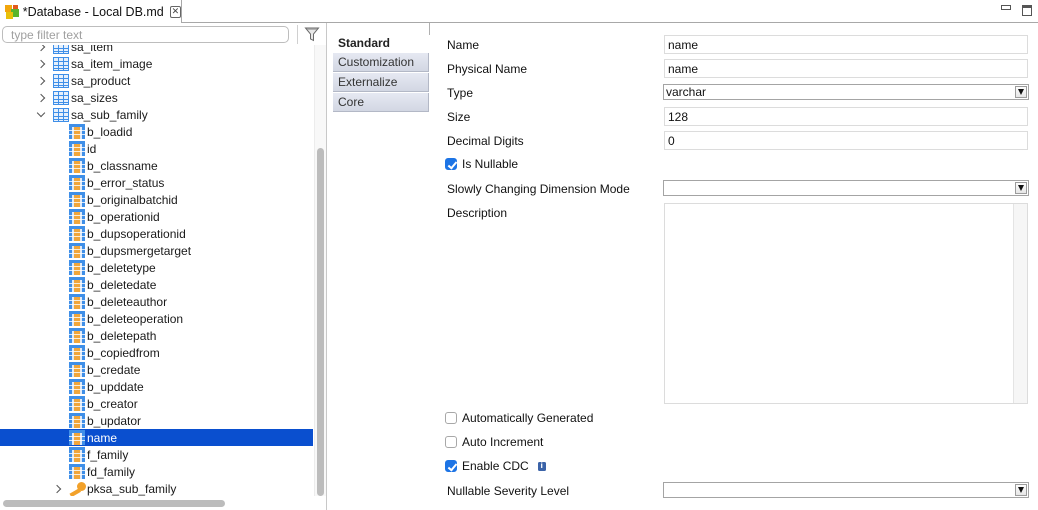 The width and height of the screenshot is (1038, 510). I want to click on tab-customization: Customization, so click(381, 62).